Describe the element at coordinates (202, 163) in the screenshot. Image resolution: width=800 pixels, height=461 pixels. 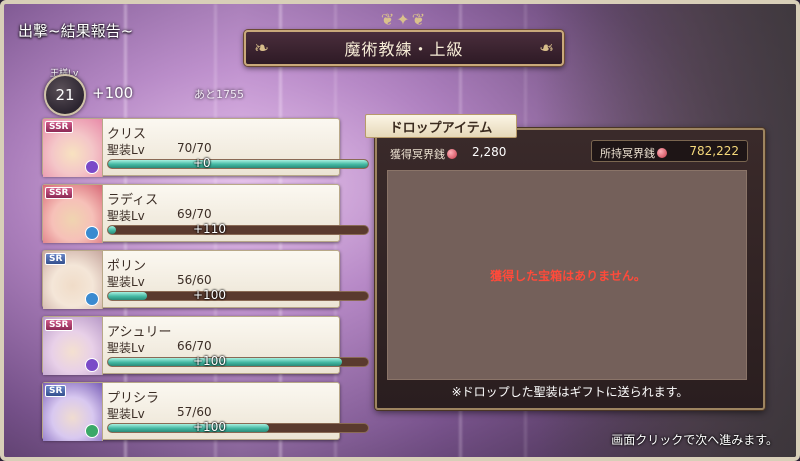
I see `character-exp-gain: +0` at that location.